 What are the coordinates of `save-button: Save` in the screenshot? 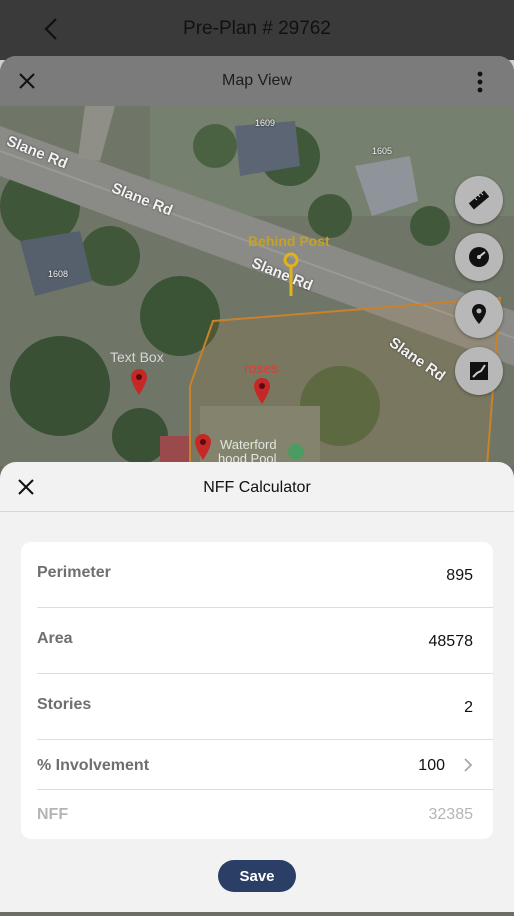 It's located at (257, 876).